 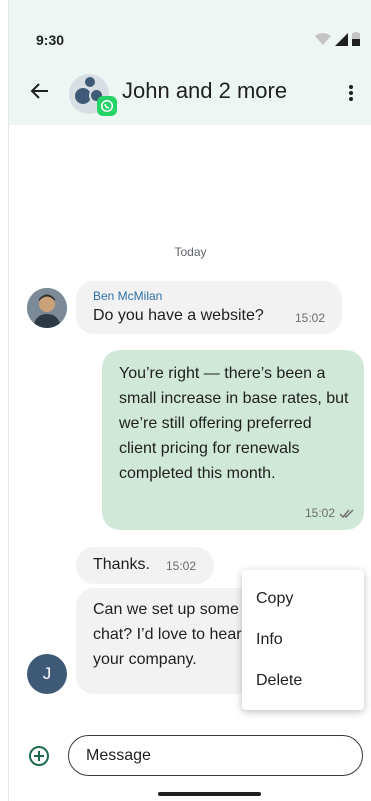 What do you see at coordinates (47, 674) in the screenshot?
I see `avatar: J` at bounding box center [47, 674].